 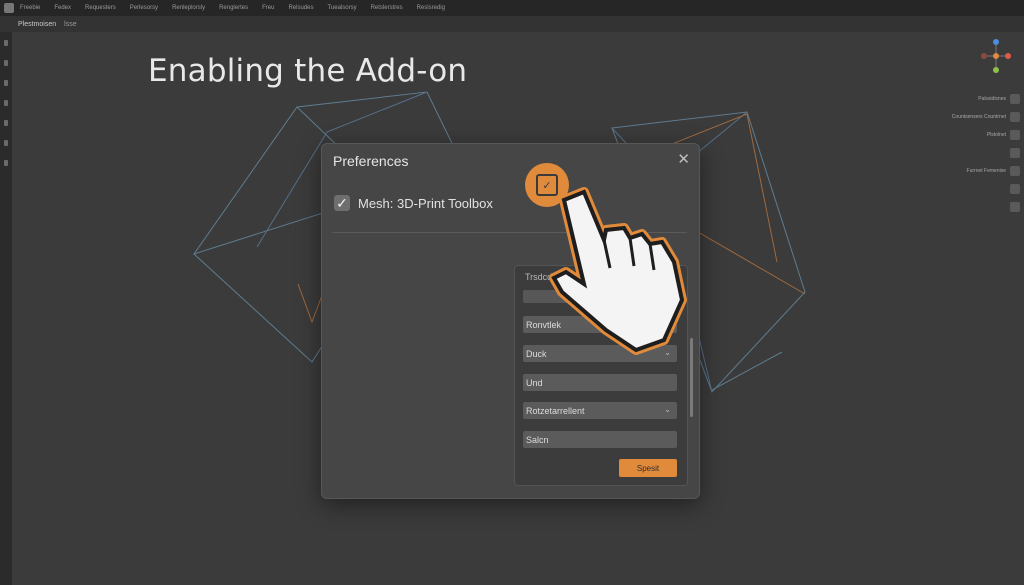 I want to click on addon-label: Mesh: 3D-Print Toolbox, so click(x=425, y=203).